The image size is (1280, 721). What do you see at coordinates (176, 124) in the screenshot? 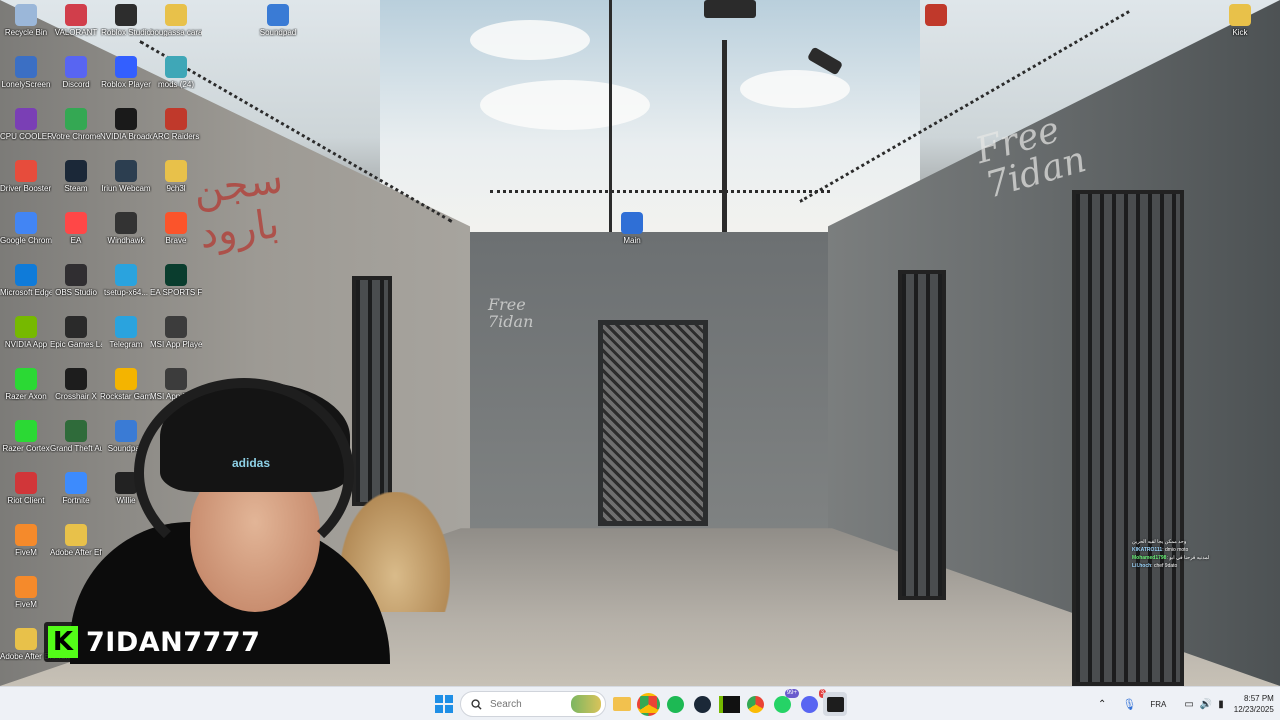
I see `desktop-icon: ARC Raiders` at bounding box center [176, 124].